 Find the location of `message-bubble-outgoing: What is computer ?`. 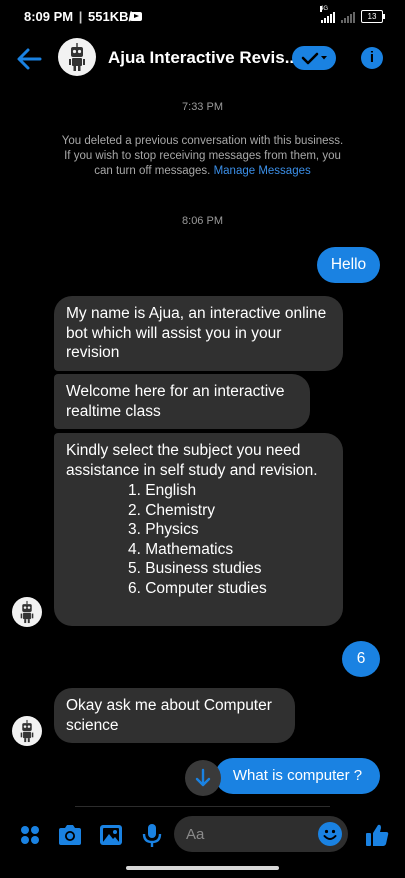

message-bubble-outgoing: What is computer ? is located at coordinates (297, 776).